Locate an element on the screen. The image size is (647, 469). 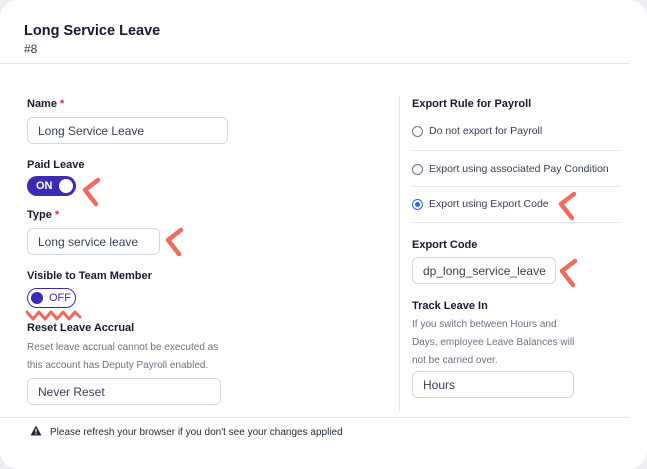
header-divider is located at coordinates (315, 63).